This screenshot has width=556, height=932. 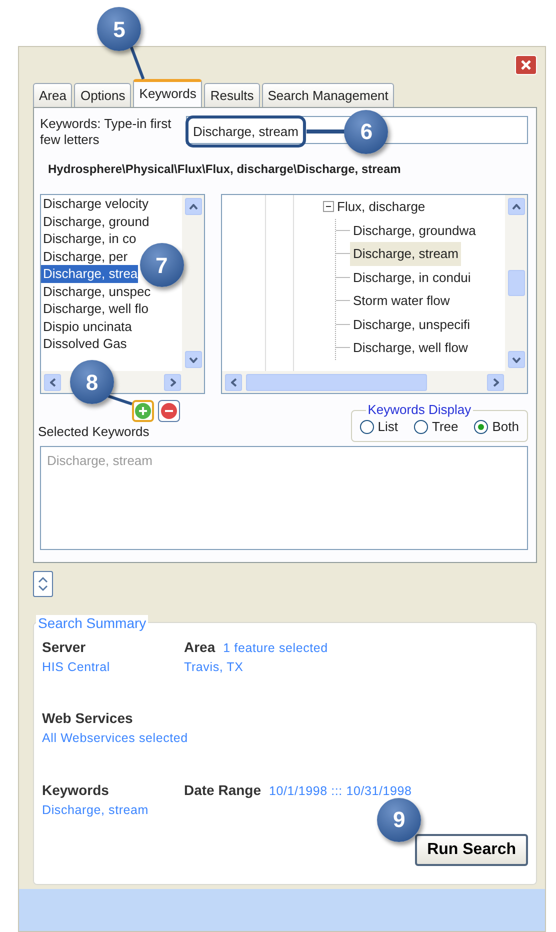 I want to click on close-button, so click(x=526, y=65).